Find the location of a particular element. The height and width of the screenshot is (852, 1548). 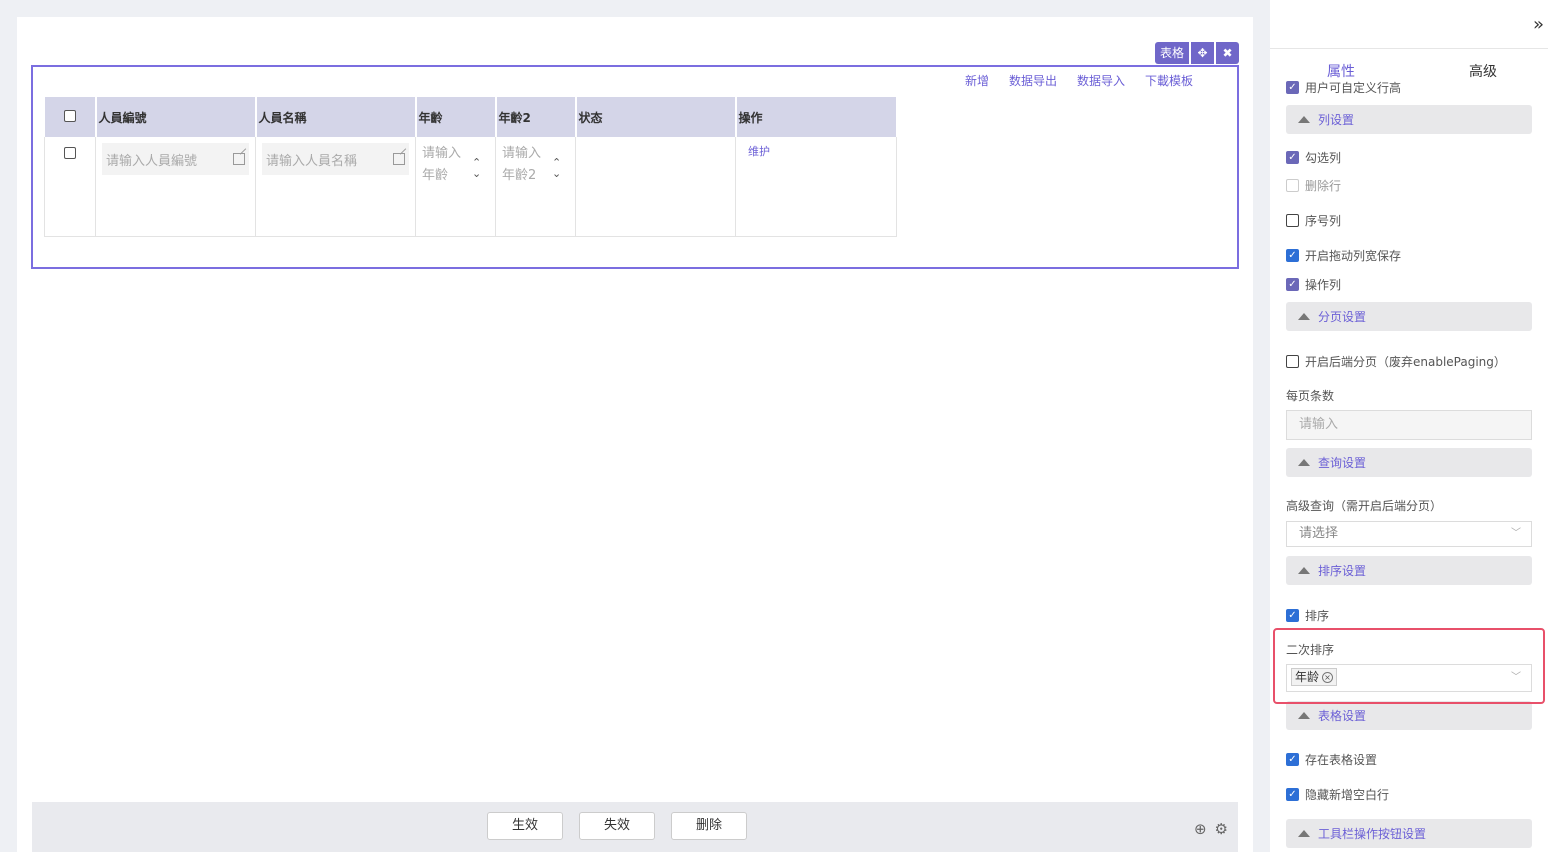

query-settings-section: 查询设置 is located at coordinates (1409, 462).